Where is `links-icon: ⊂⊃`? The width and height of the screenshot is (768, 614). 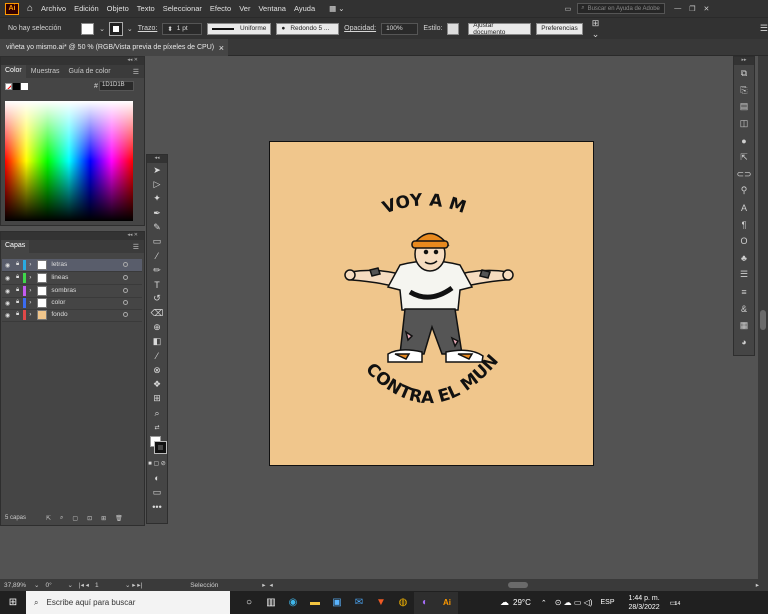 links-icon: ⊂⊃ is located at coordinates (744, 174).